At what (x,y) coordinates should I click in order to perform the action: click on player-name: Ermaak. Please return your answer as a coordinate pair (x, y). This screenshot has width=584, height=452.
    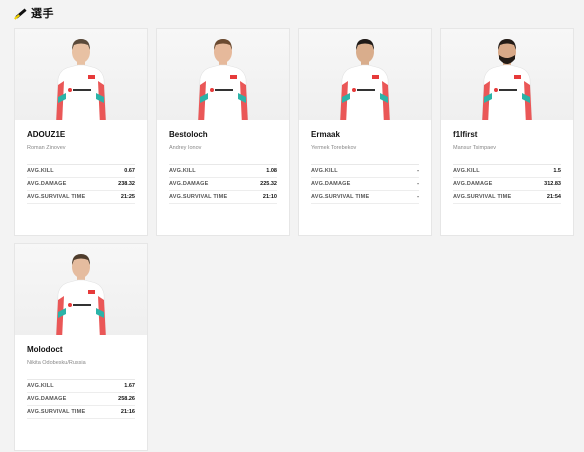
    Looking at the image, I should click on (365, 135).